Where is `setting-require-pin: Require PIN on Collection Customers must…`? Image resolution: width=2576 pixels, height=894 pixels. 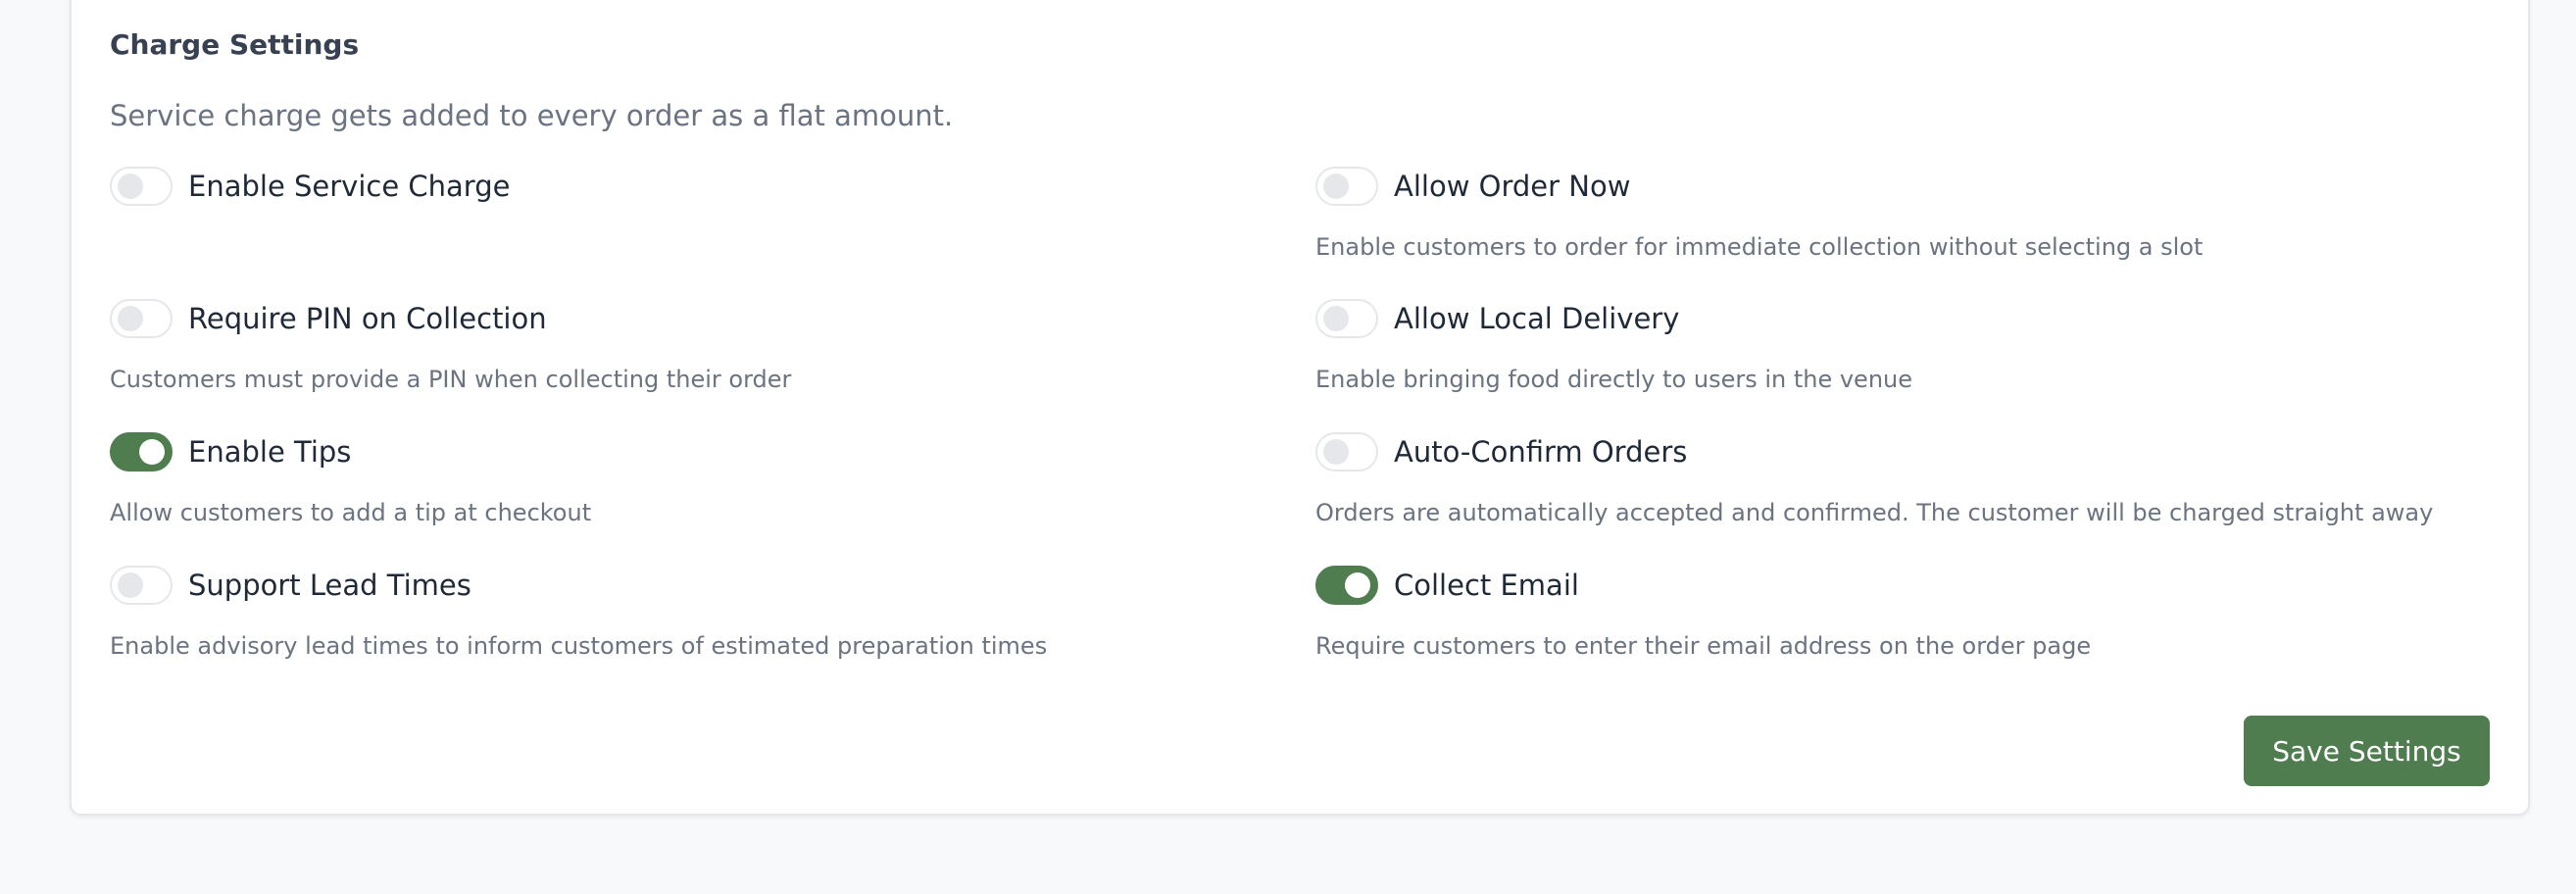 setting-require-pin: Require PIN on Collection Customers must… is located at coordinates (450, 347).